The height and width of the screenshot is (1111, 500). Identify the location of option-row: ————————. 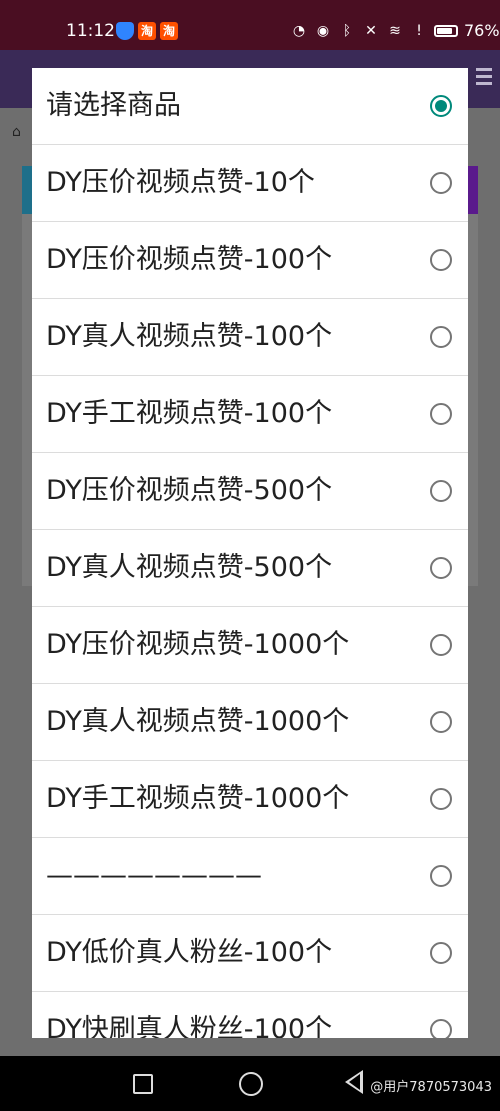
(250, 876).